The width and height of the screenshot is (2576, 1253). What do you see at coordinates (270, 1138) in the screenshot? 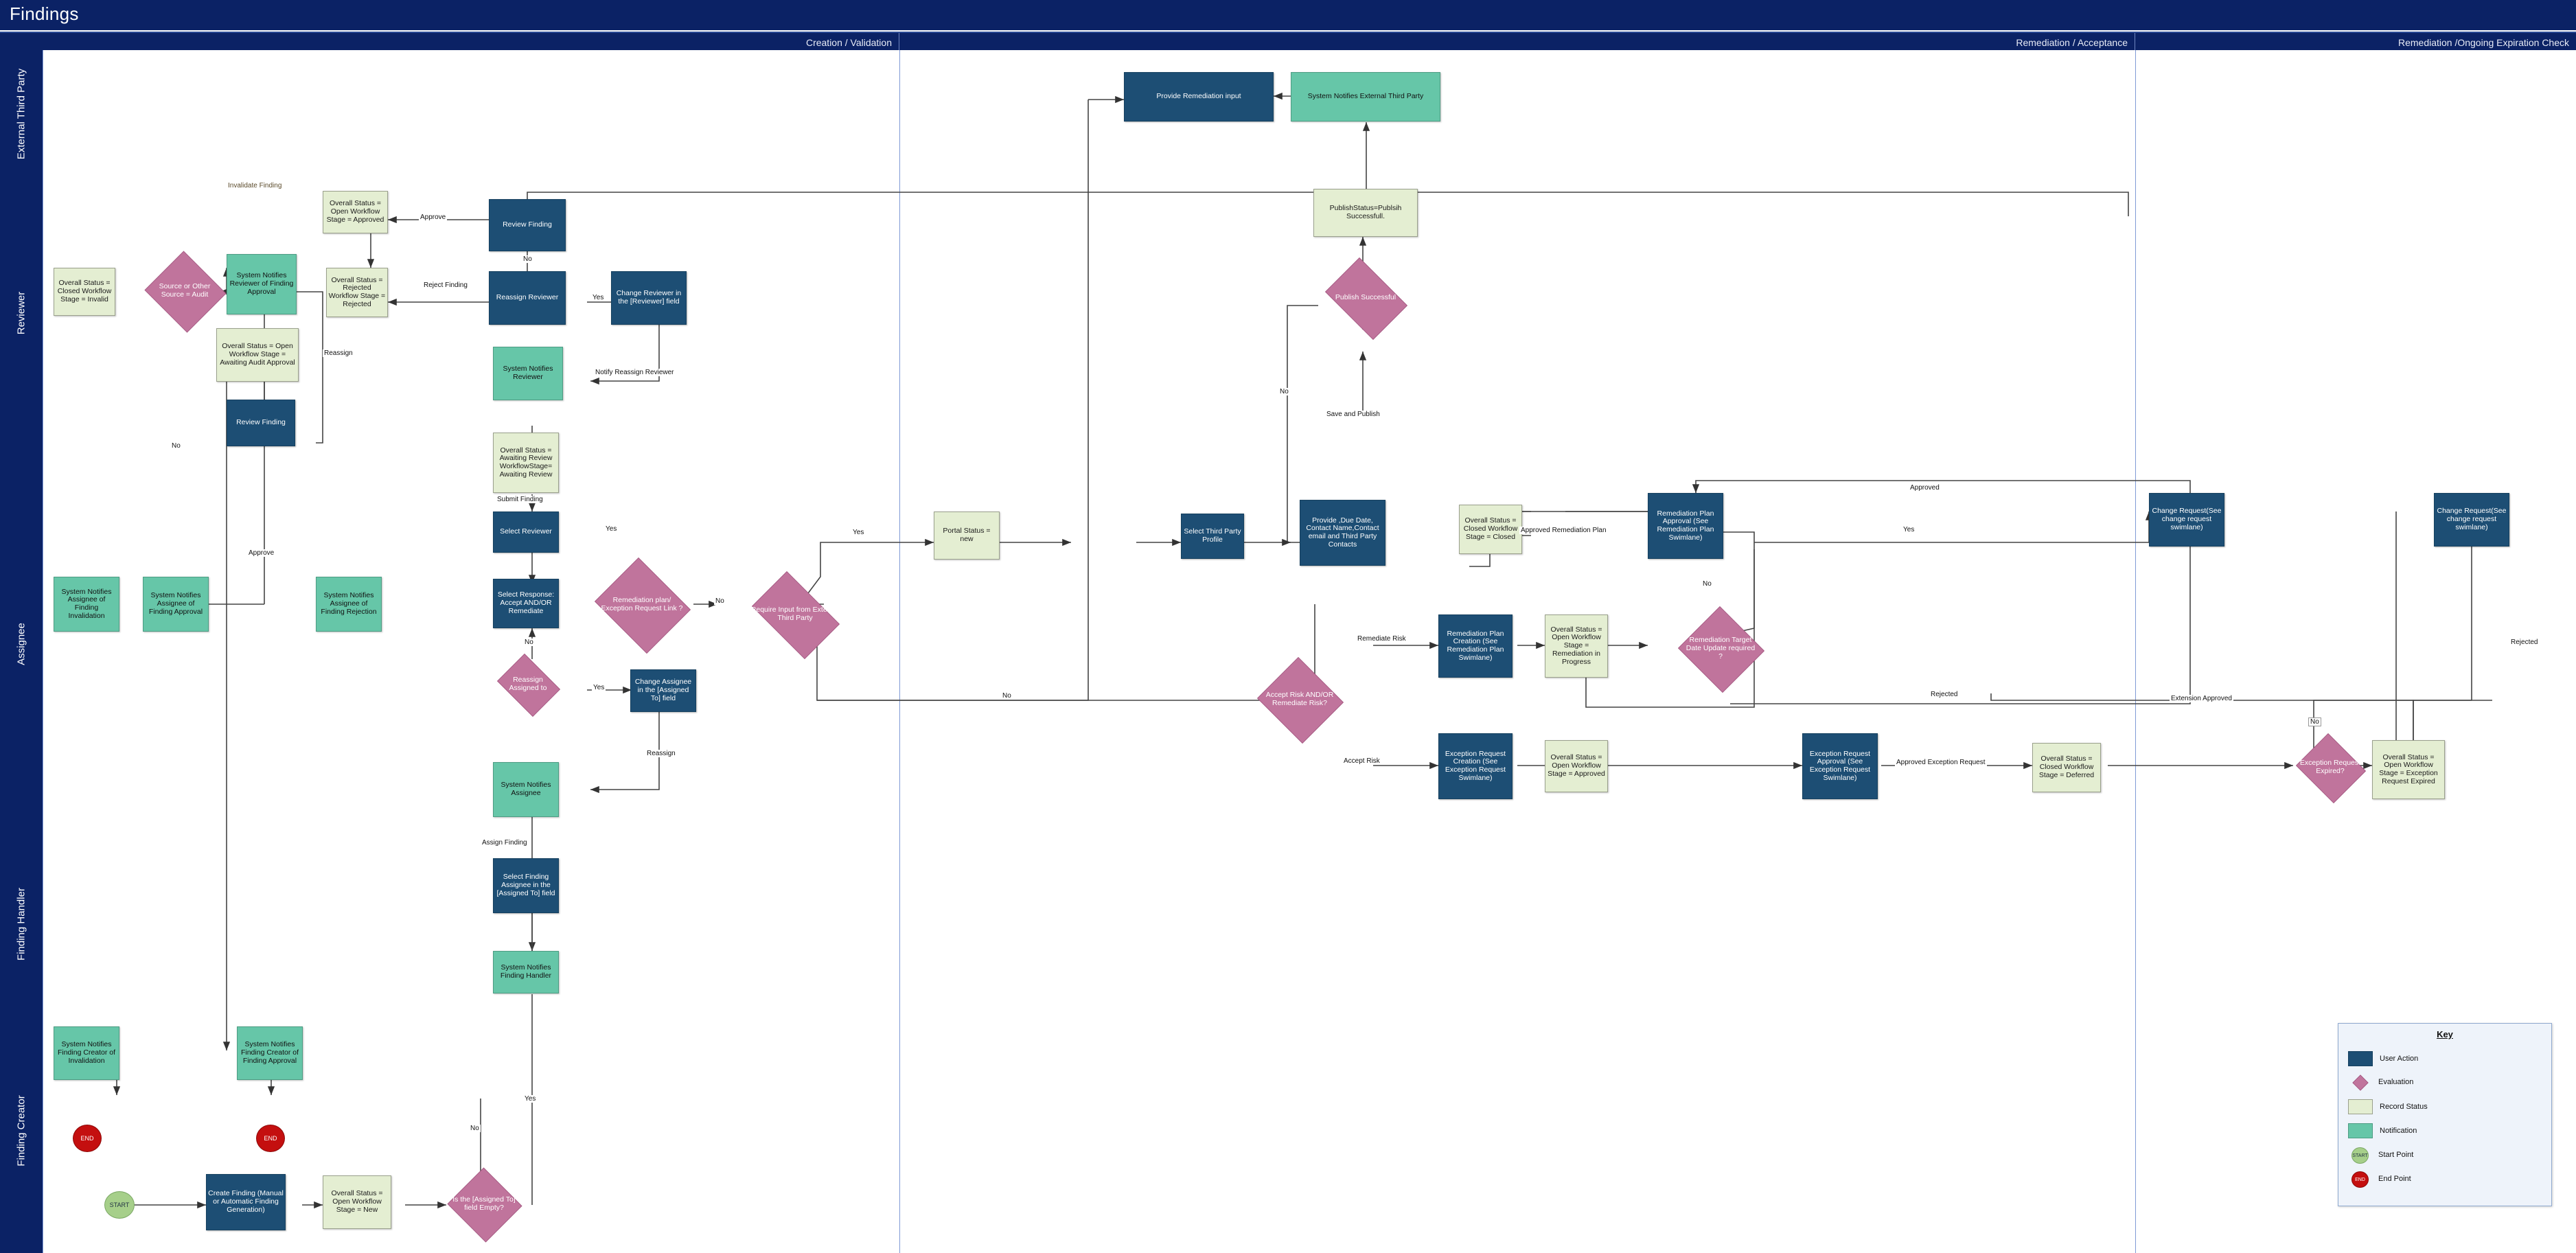
I see `end-point-2: END` at bounding box center [270, 1138].